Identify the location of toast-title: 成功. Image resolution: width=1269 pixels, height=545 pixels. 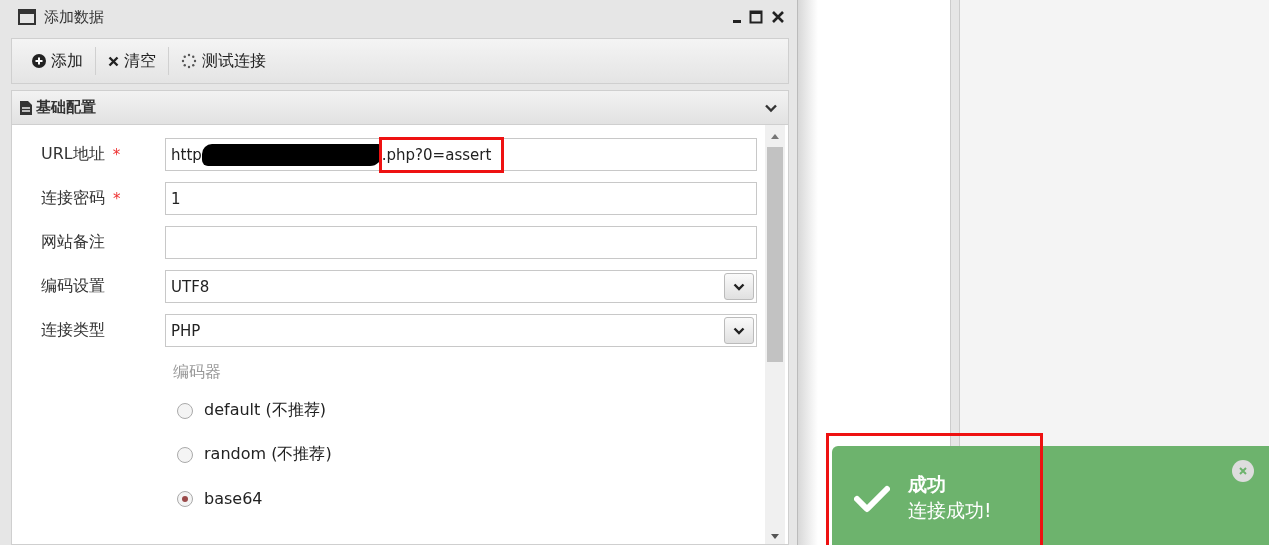
(927, 484).